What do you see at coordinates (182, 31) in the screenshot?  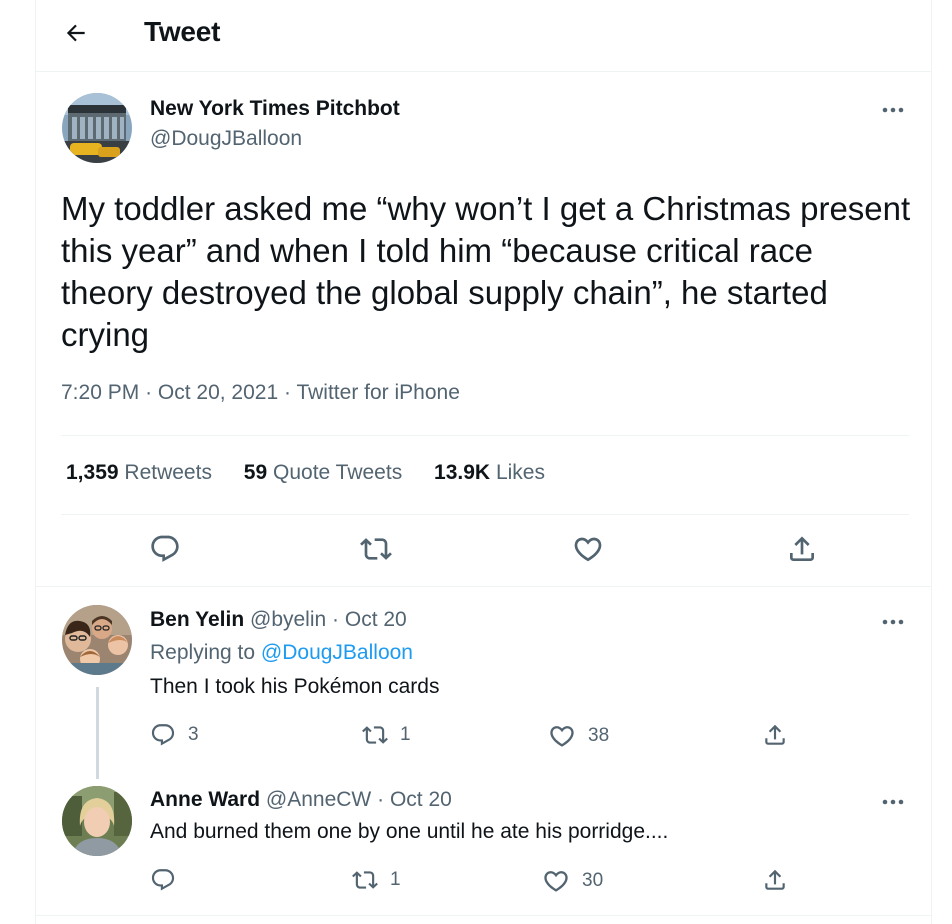 I see `page-title: Tweet` at bounding box center [182, 31].